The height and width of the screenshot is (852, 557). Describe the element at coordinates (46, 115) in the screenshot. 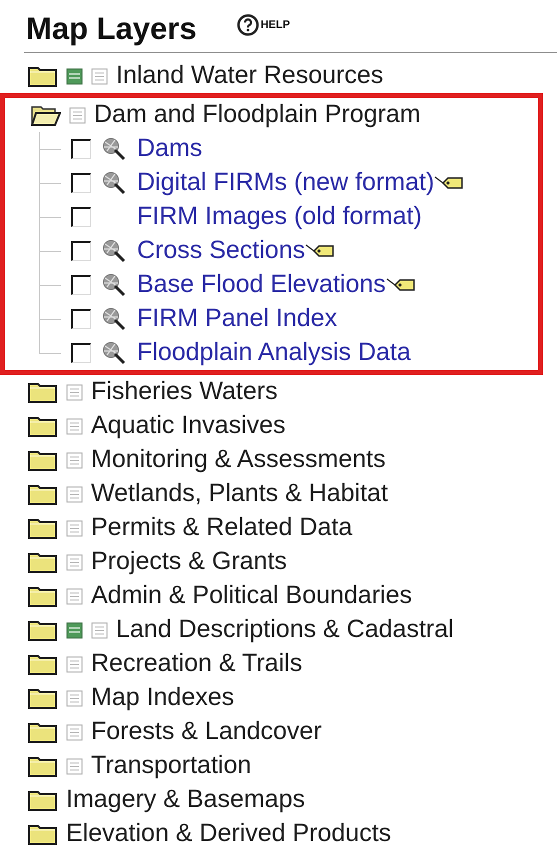

I see `open-folder-icon` at that location.